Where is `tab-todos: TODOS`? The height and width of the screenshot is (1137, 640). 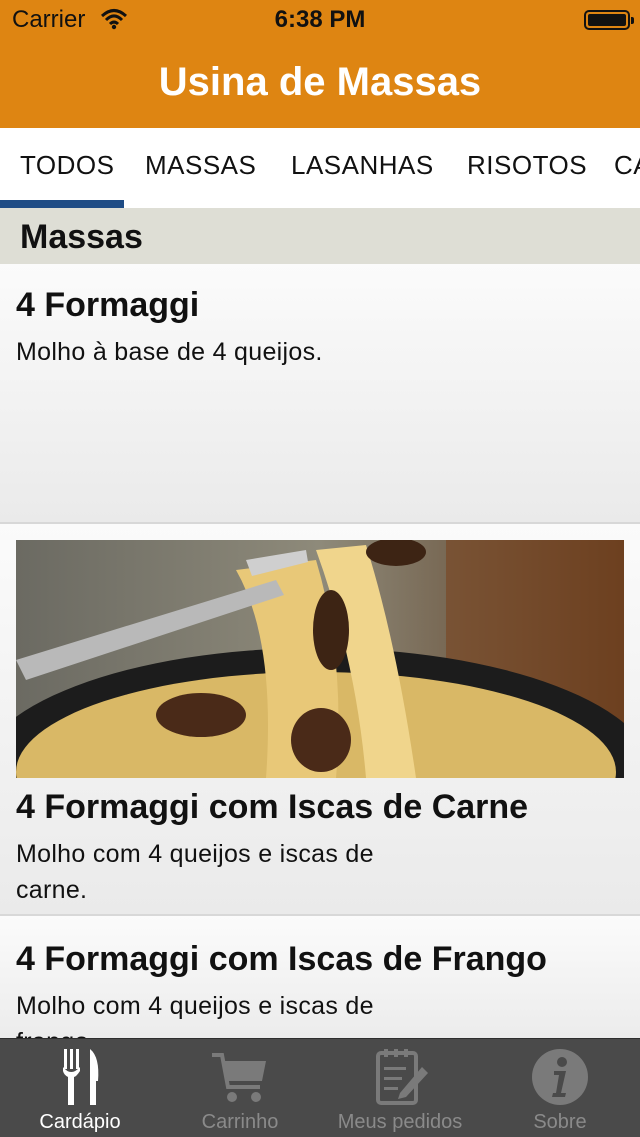 tab-todos: TODOS is located at coordinates (67, 165).